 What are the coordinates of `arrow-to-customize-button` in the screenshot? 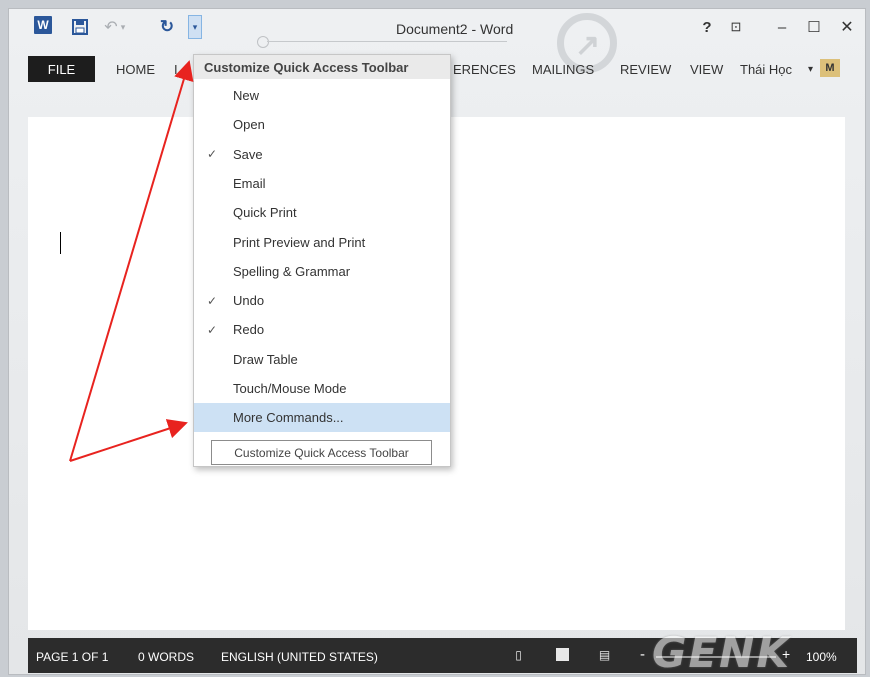 It's located at (131, 261).